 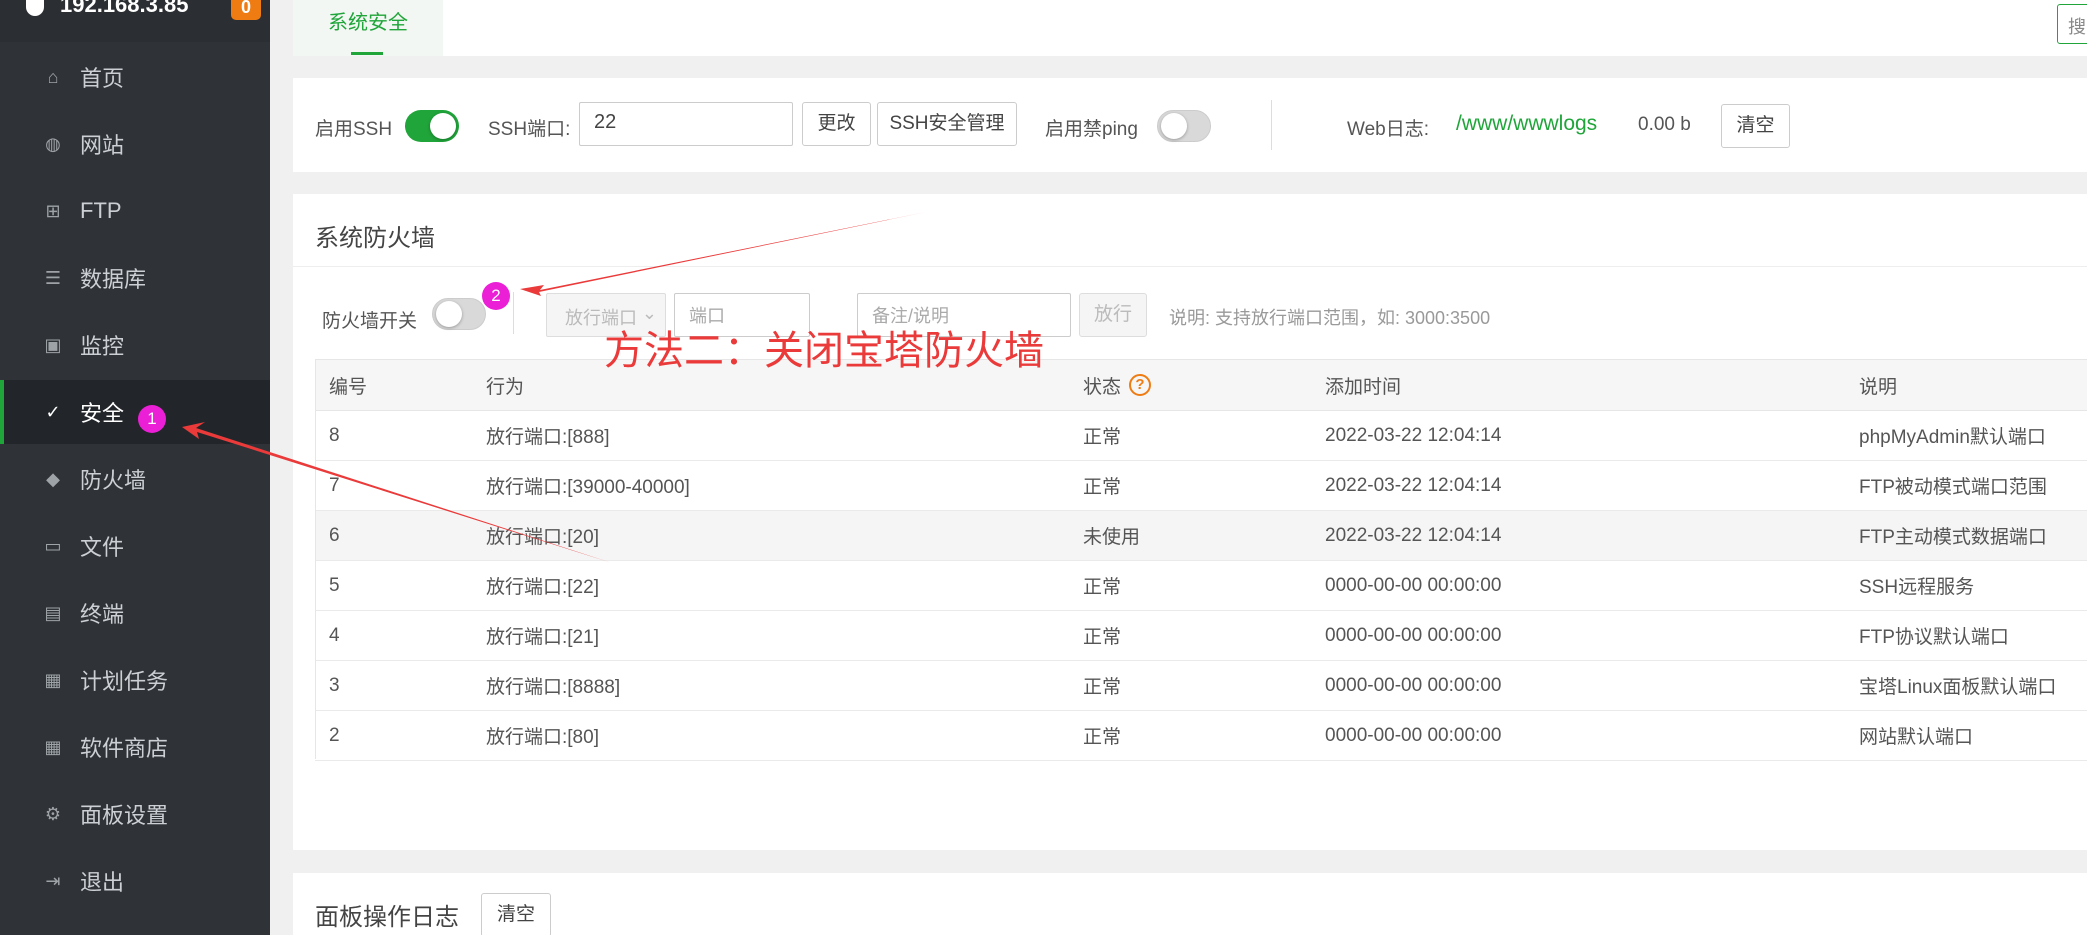 I want to click on sidebar-item-label: 面板设置, so click(x=124, y=815).